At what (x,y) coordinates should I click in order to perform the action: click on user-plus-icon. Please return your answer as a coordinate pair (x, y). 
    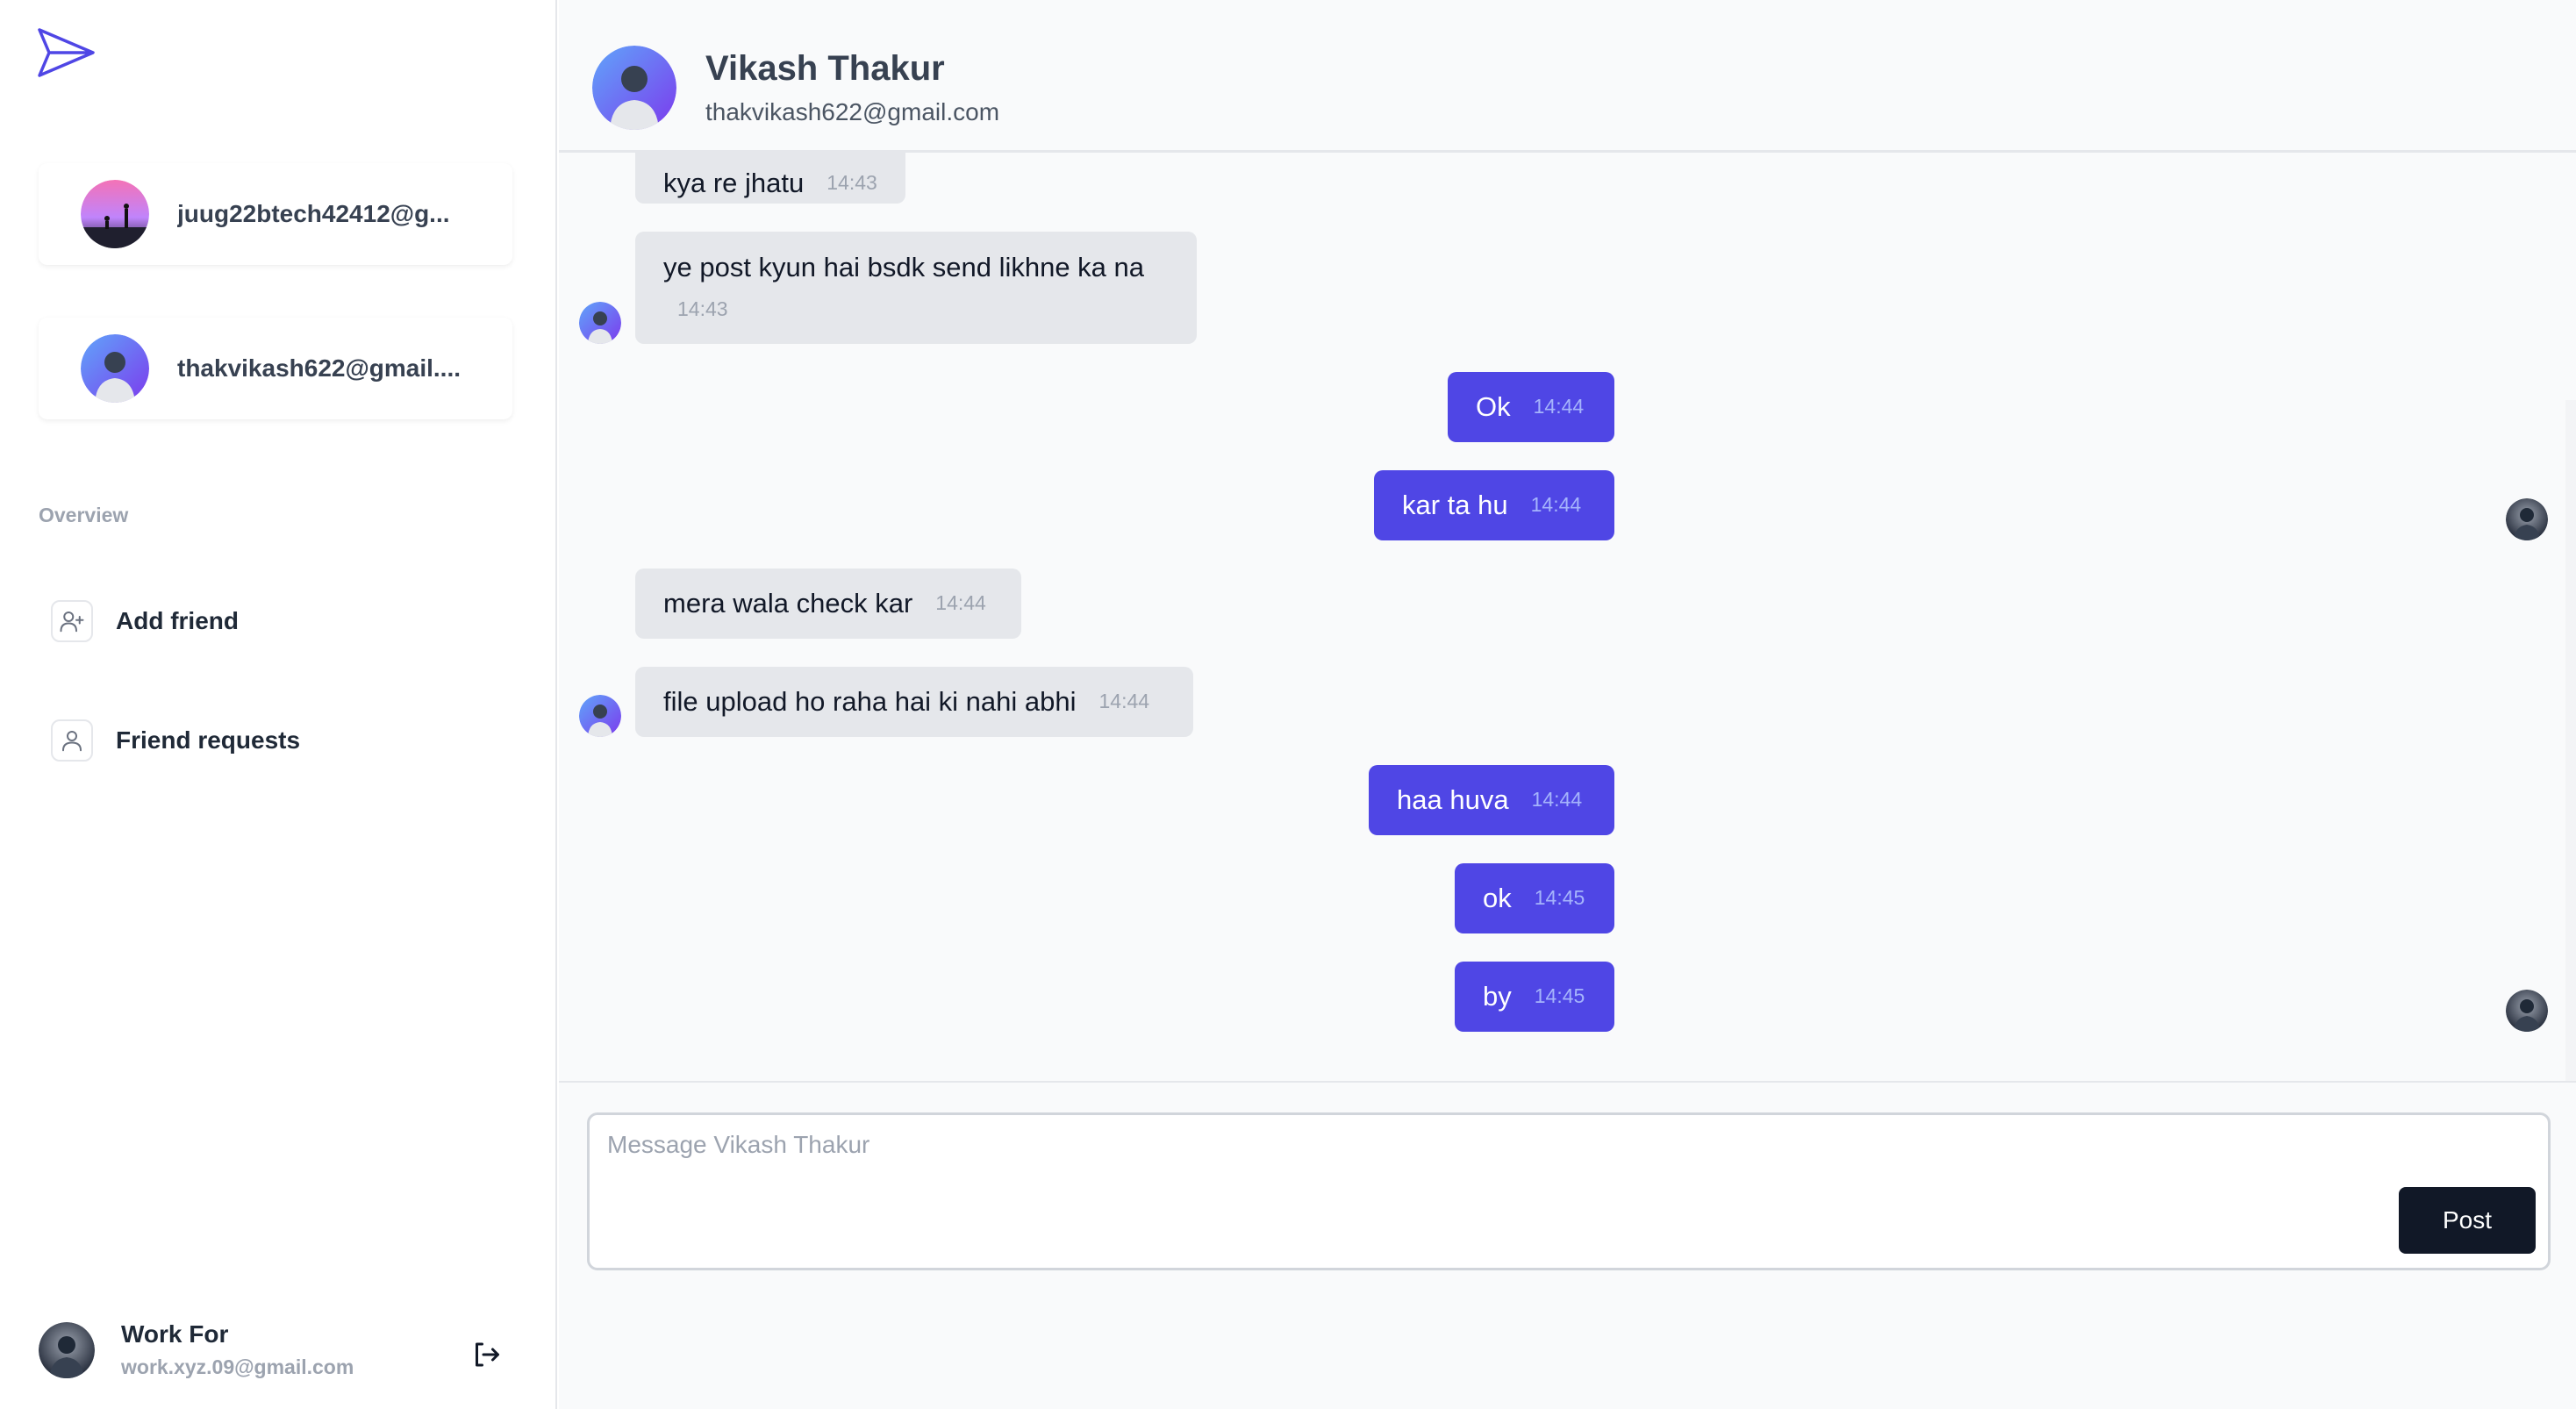
    Looking at the image, I should click on (72, 621).